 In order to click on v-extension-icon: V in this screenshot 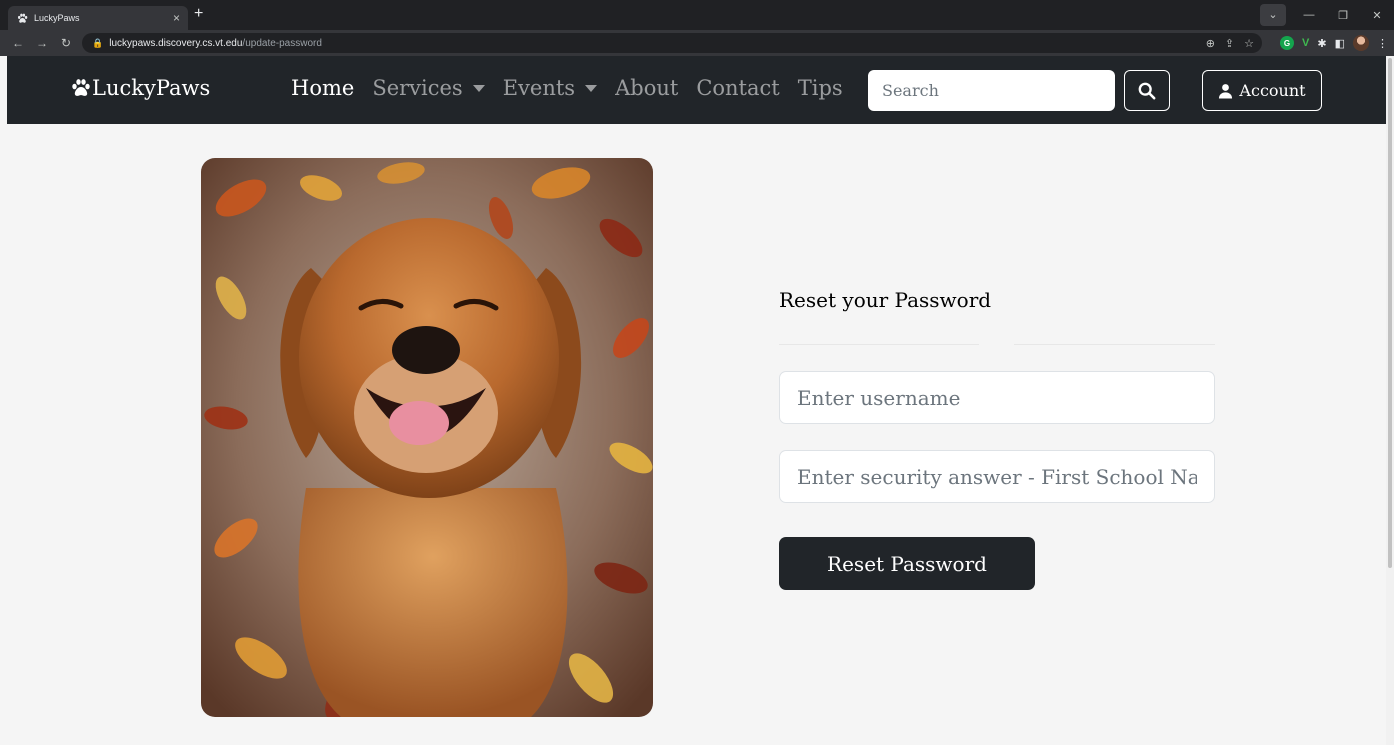, I will do `click(1305, 43)`.